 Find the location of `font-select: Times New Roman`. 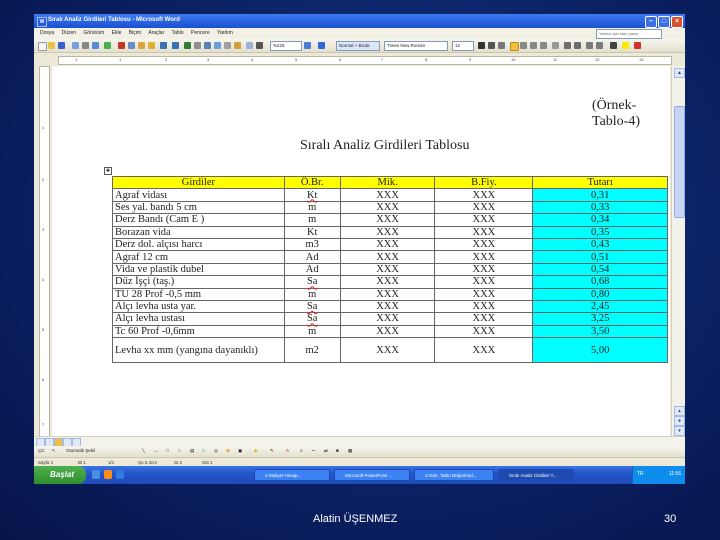

font-select: Times New Roman is located at coordinates (416, 46).